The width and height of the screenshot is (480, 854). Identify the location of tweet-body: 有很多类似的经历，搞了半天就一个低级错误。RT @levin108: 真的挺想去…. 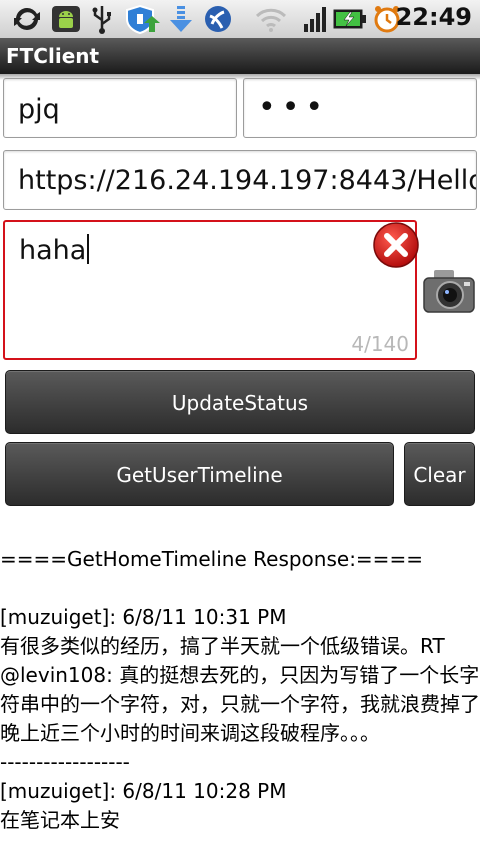
(240, 689).